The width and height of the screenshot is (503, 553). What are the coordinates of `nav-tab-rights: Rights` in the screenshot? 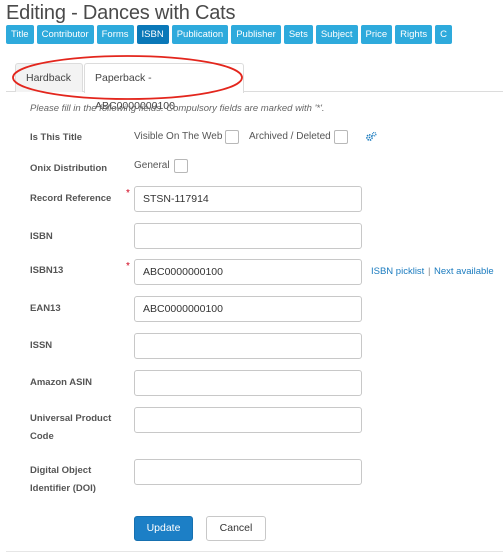 It's located at (414, 34).